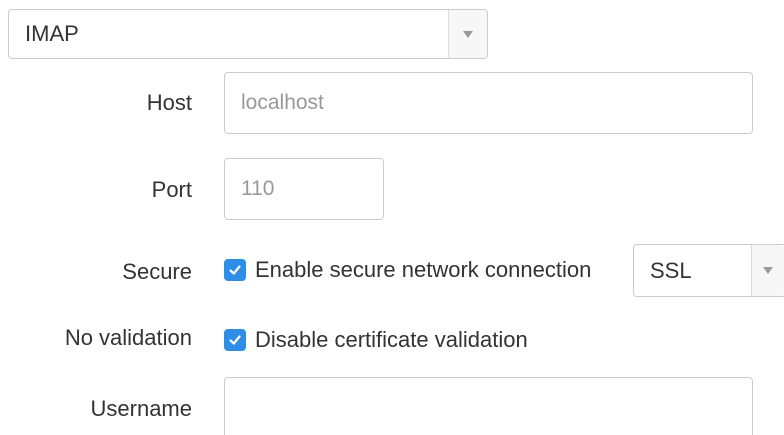  What do you see at coordinates (169, 102) in the screenshot?
I see `host-label: Host` at bounding box center [169, 102].